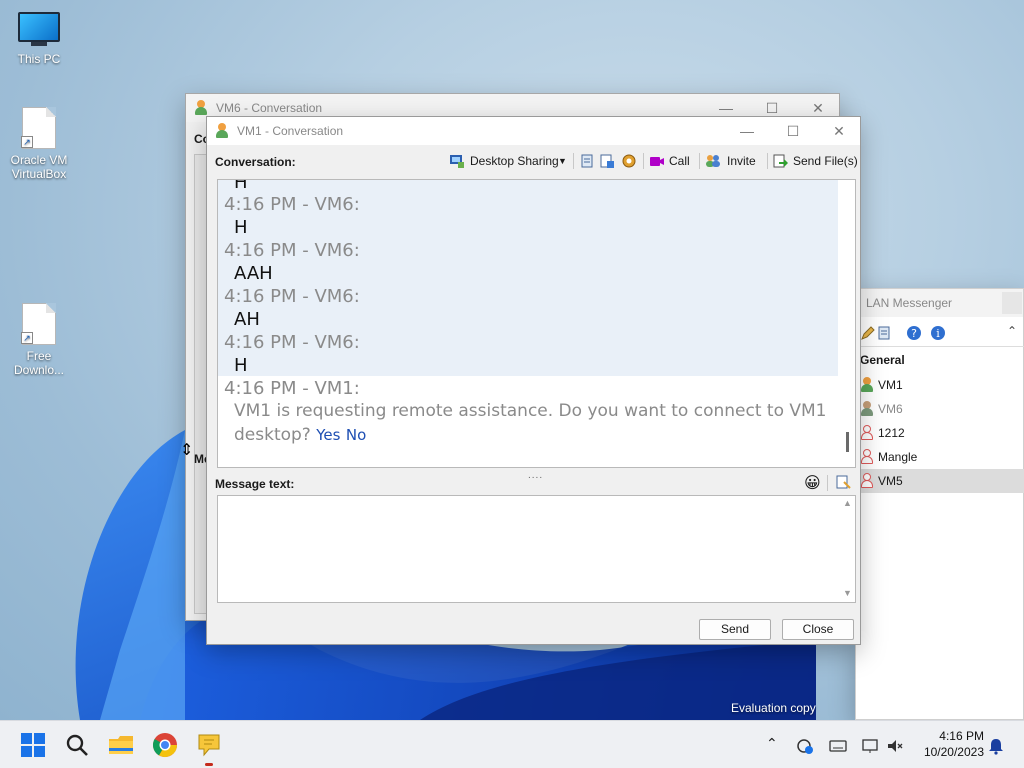 The image size is (1024, 768). What do you see at coordinates (867, 384) in the screenshot?
I see `user-online-icon` at bounding box center [867, 384].